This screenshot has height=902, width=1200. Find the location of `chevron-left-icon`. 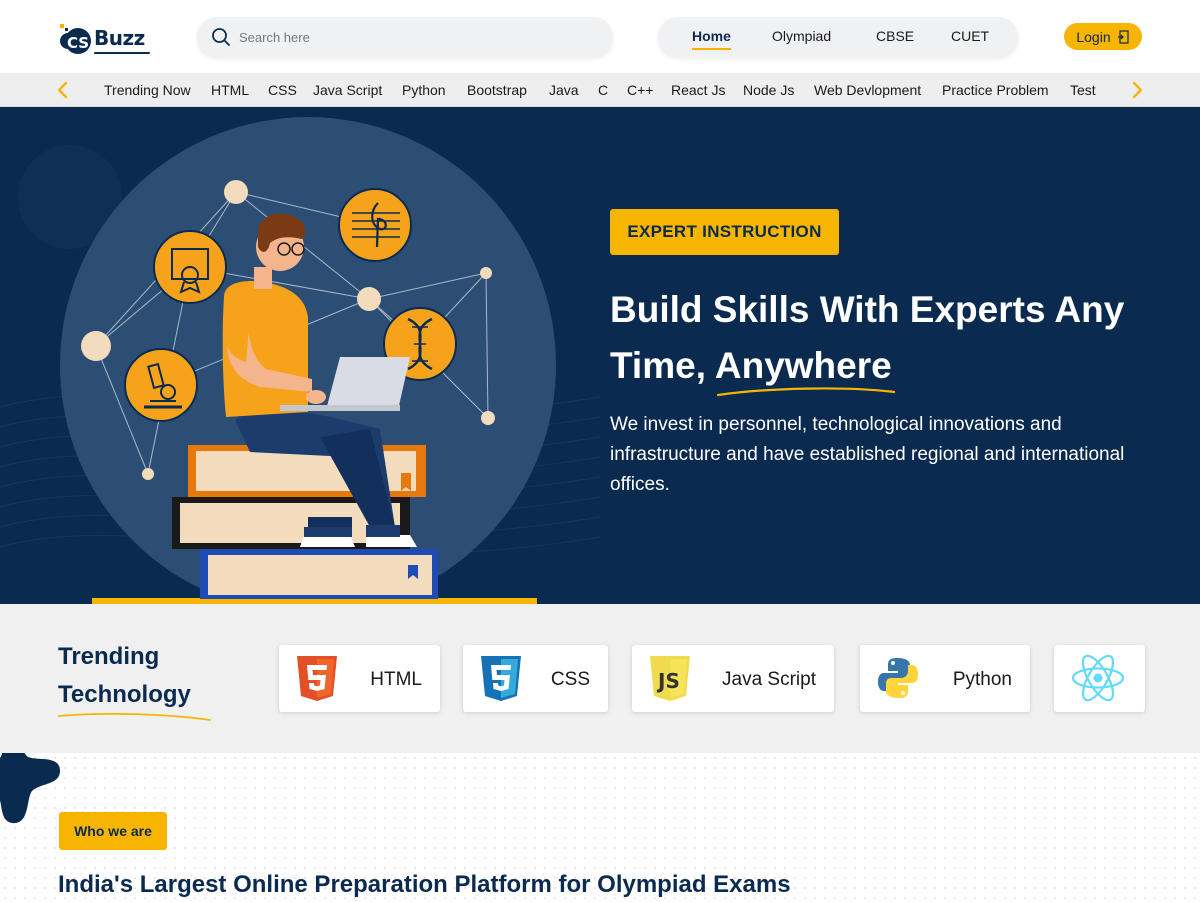

chevron-left-icon is located at coordinates (63, 90).